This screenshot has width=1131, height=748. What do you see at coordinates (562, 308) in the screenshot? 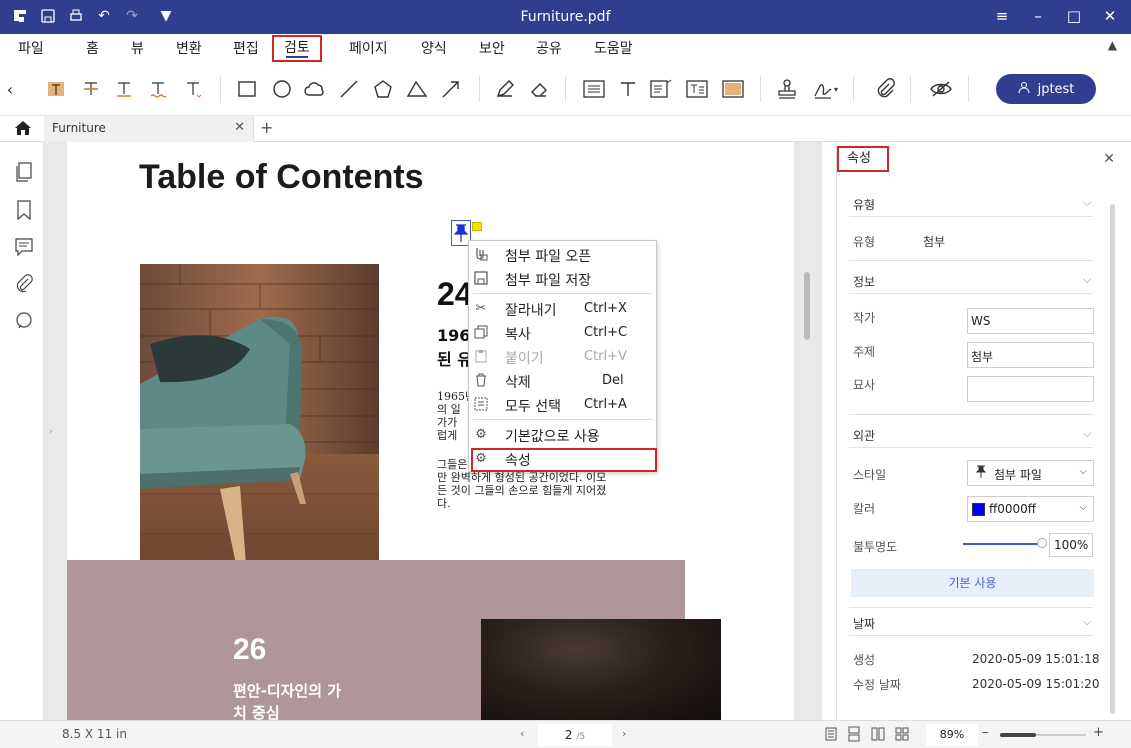
I see `menu-item-cut: ✂ 잘라내기 Ctrl+X` at bounding box center [562, 308].